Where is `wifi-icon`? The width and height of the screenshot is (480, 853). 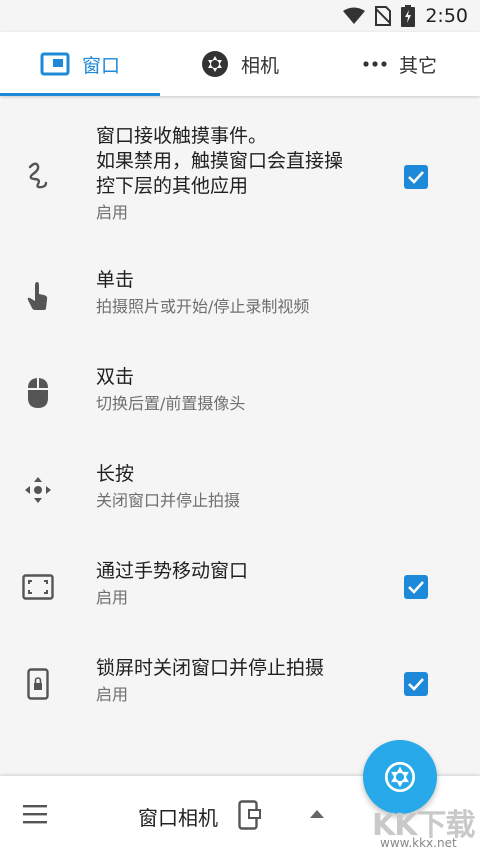 wifi-icon is located at coordinates (354, 15).